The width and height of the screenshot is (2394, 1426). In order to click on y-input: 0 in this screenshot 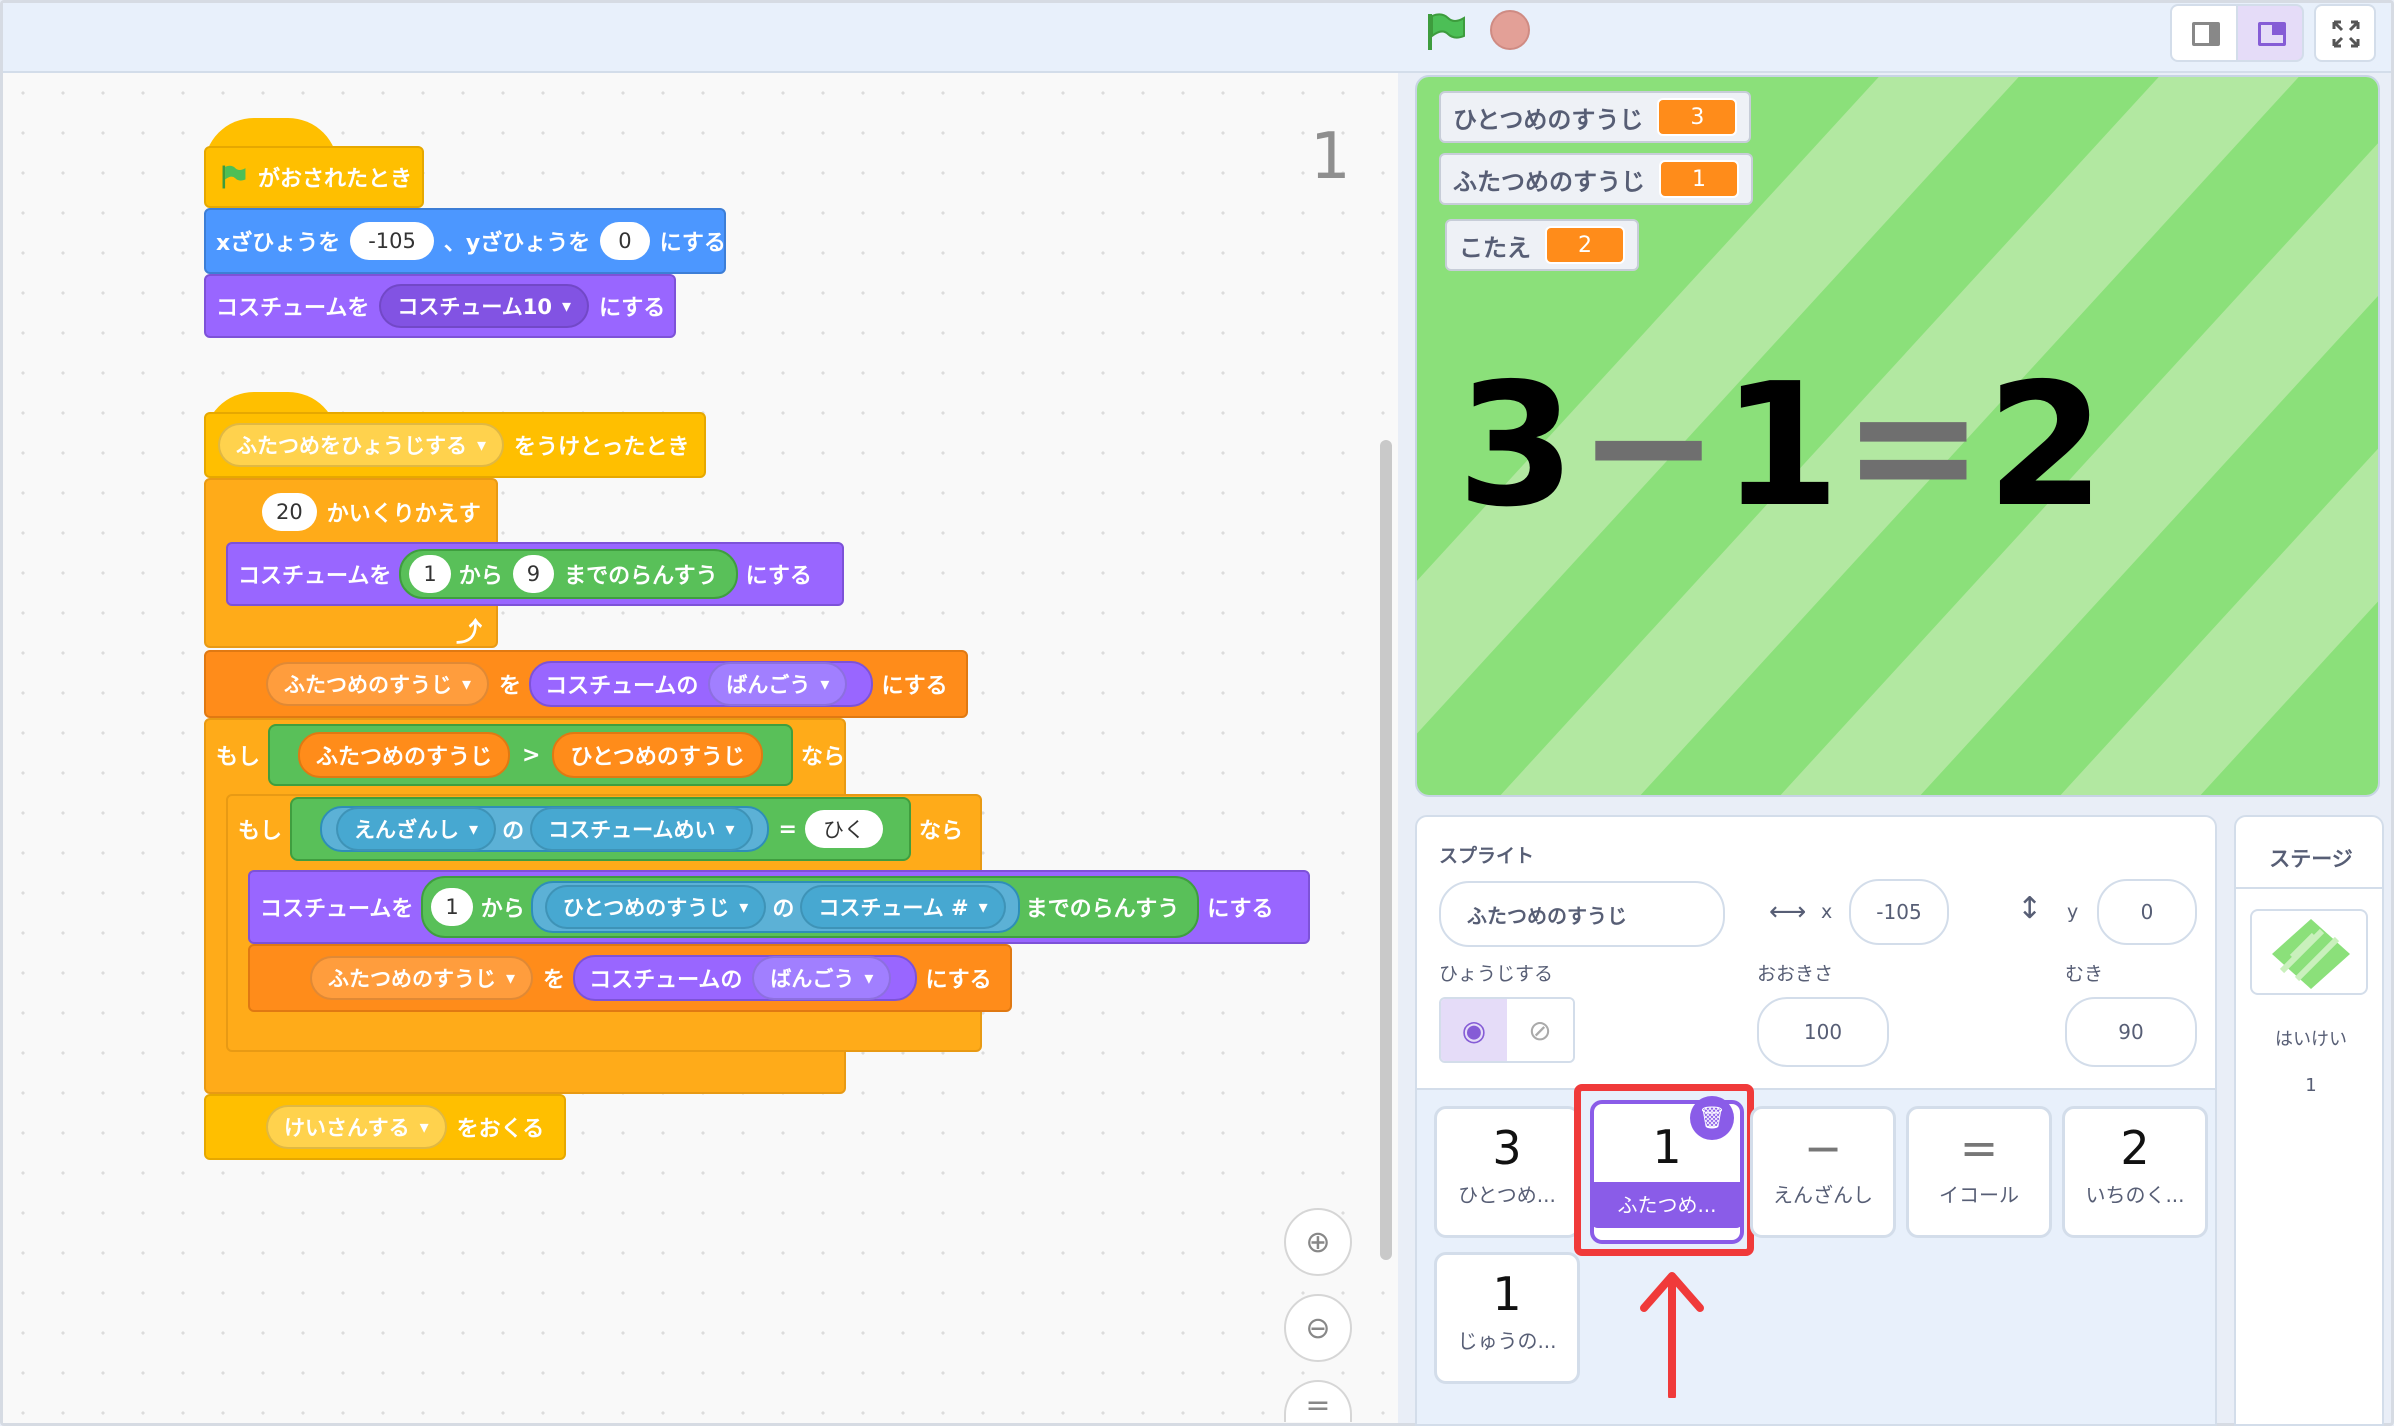, I will do `click(625, 241)`.